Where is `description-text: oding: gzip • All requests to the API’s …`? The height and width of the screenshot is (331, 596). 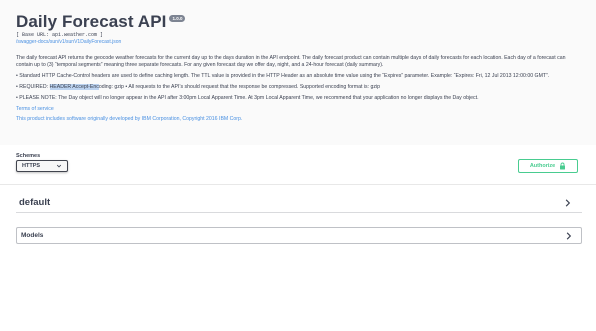
description-text: oding: gzip • All requests to the API’s … is located at coordinates (239, 87).